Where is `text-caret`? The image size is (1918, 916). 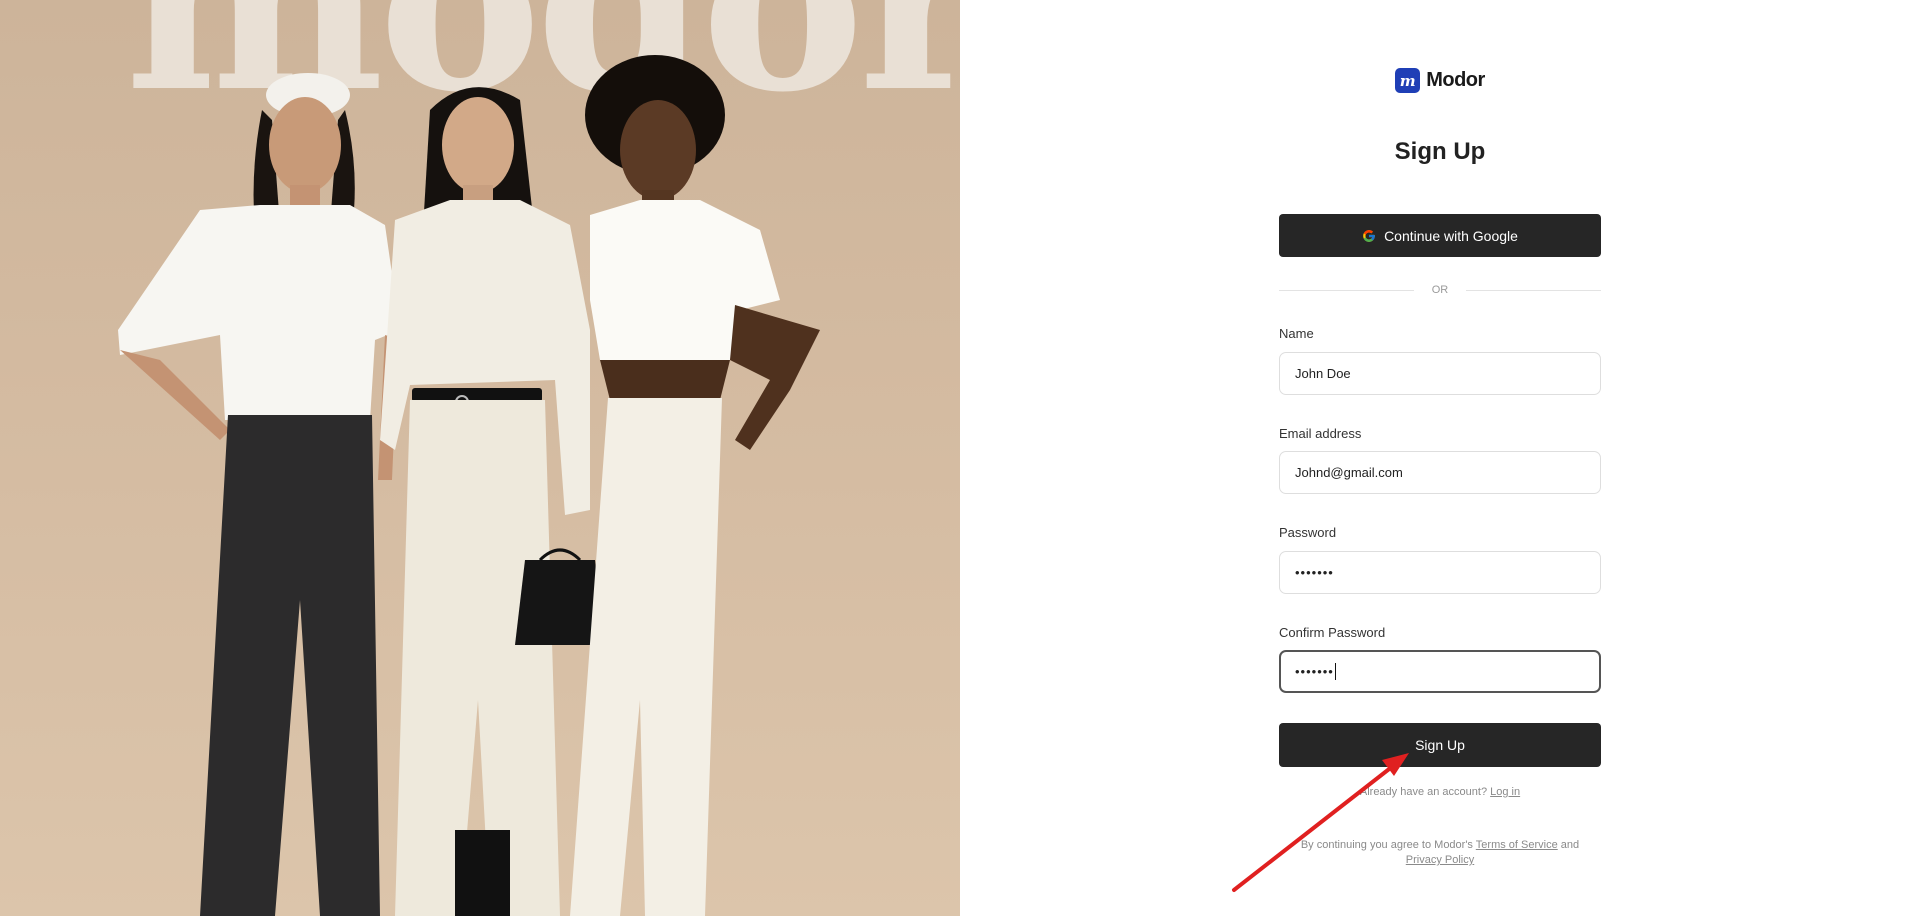 text-caret is located at coordinates (1335, 671).